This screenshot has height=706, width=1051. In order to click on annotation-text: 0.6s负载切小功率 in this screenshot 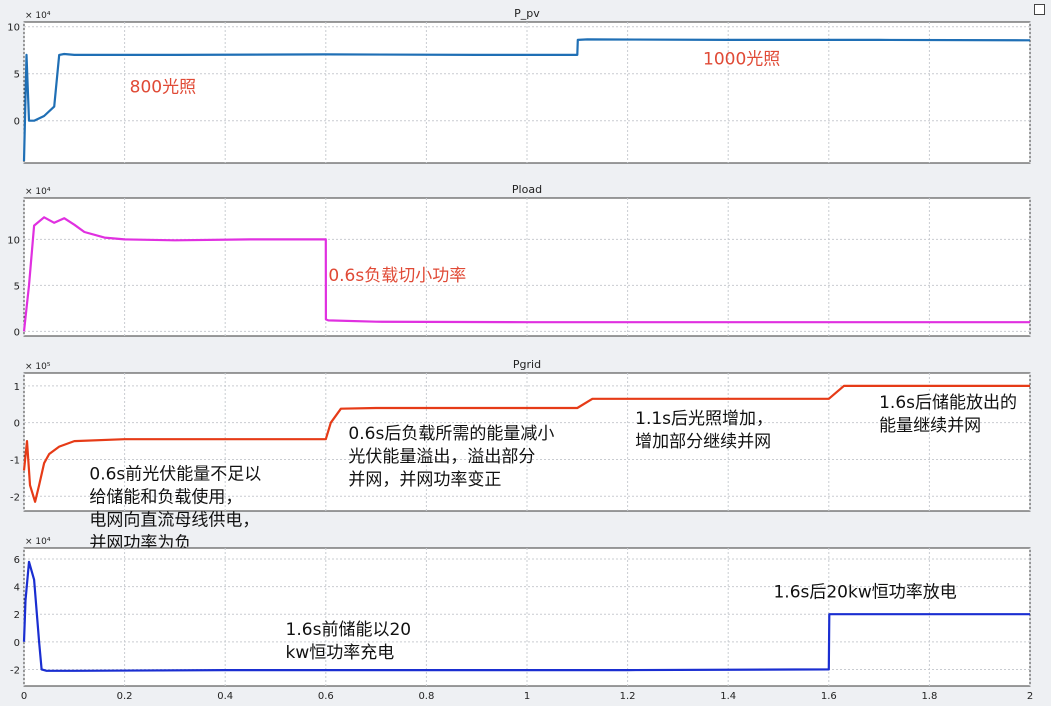, I will do `click(397, 276)`.